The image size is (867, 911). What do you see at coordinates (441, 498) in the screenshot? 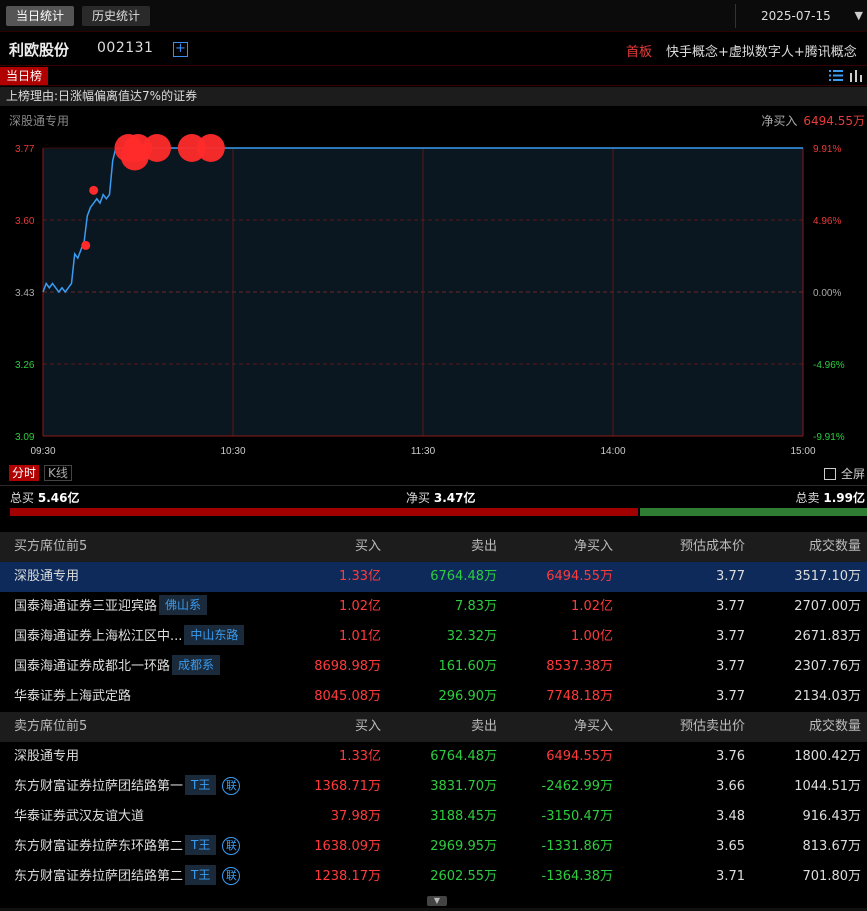
I see `total-net: 净买 3.47亿` at bounding box center [441, 498].